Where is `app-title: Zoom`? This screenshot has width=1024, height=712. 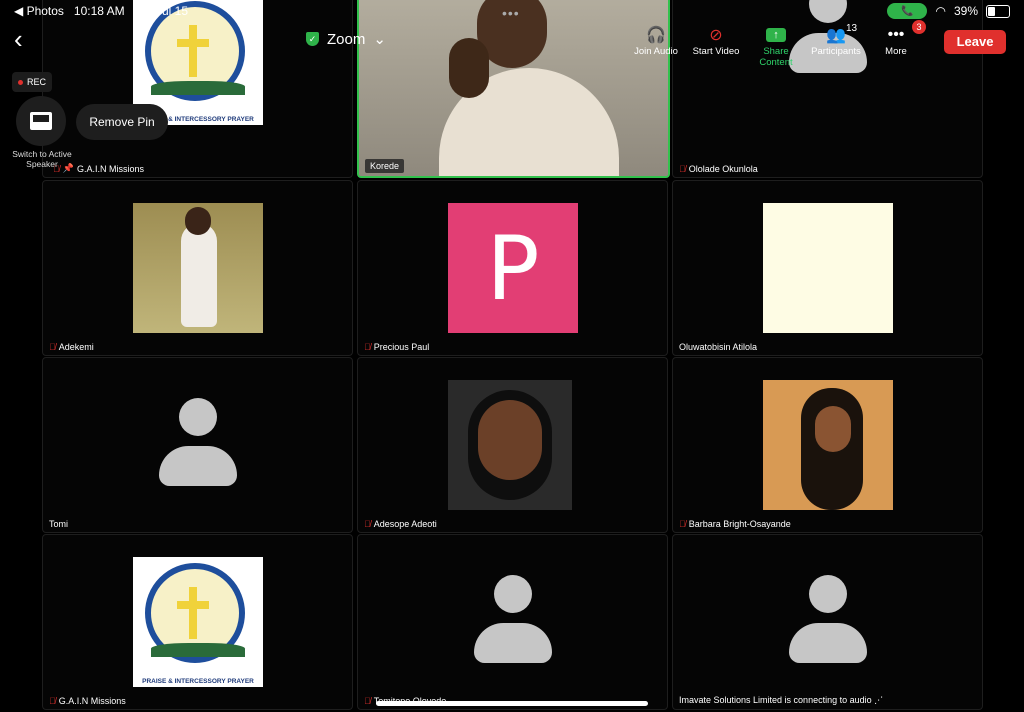 app-title: Zoom is located at coordinates (346, 39).